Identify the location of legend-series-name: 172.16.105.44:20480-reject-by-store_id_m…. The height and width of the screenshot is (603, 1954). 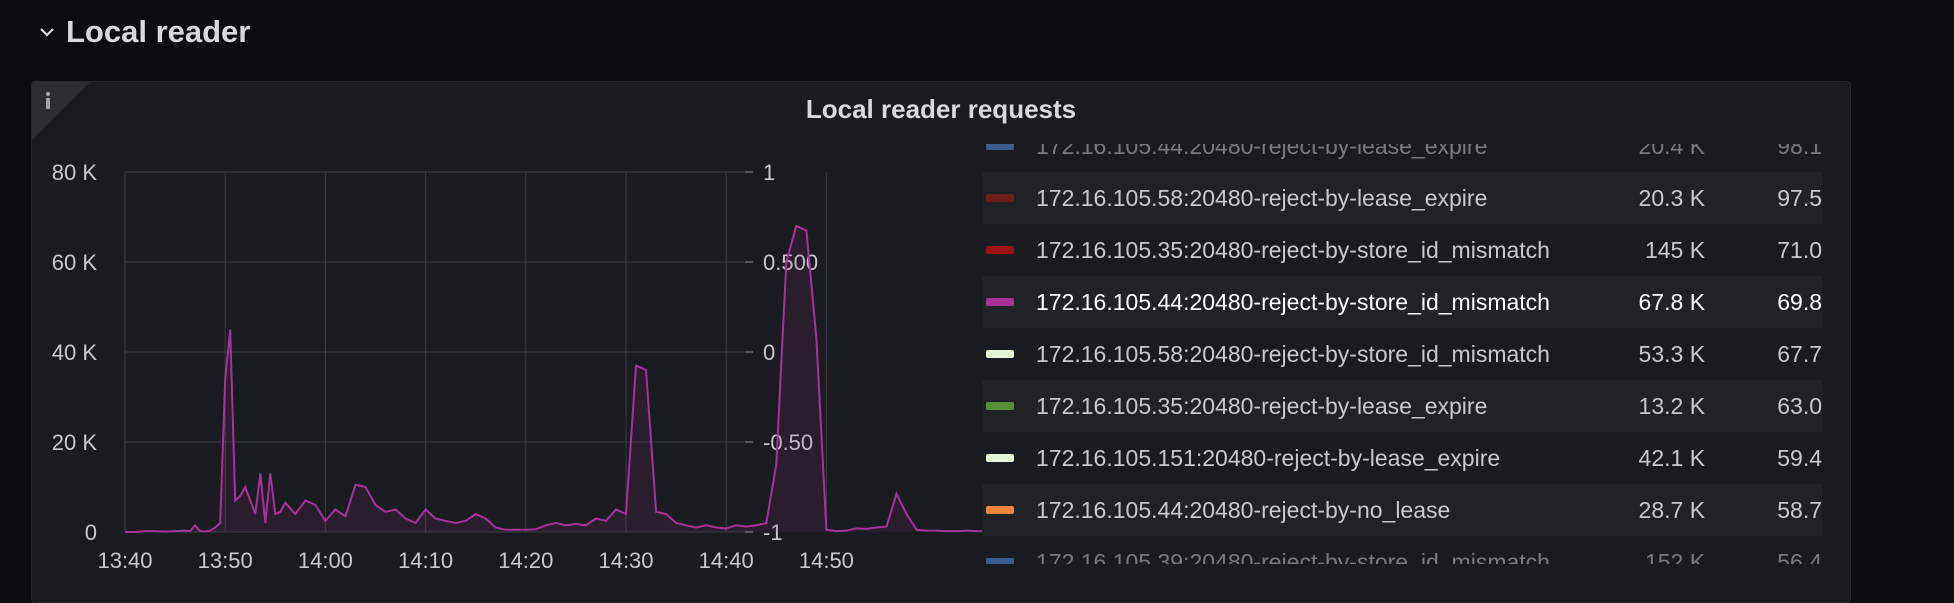
(1293, 301).